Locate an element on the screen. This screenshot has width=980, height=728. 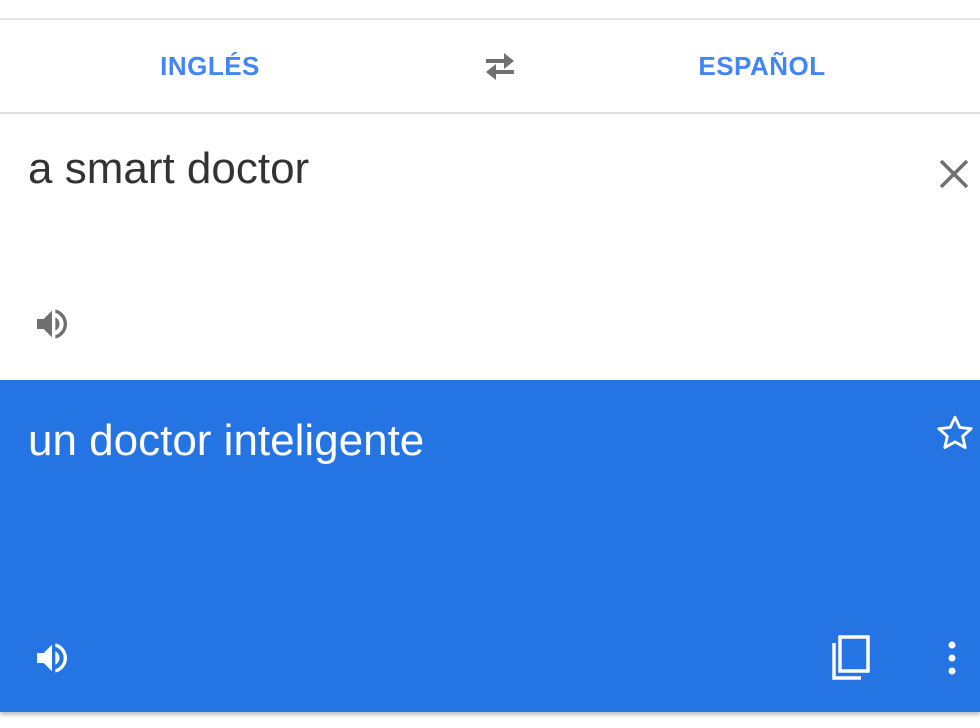
copy-icon is located at coordinates (851, 657).